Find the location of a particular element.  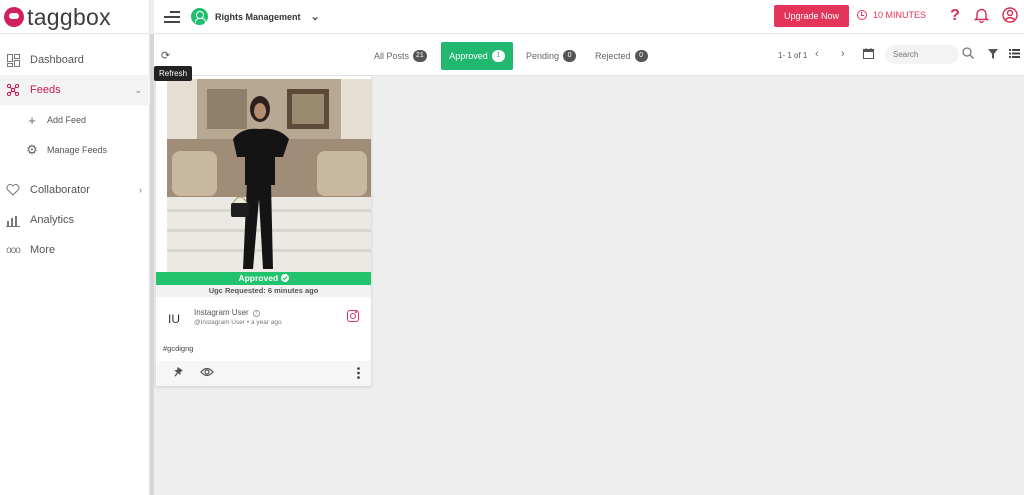

more-options-icon is located at coordinates (358, 374).